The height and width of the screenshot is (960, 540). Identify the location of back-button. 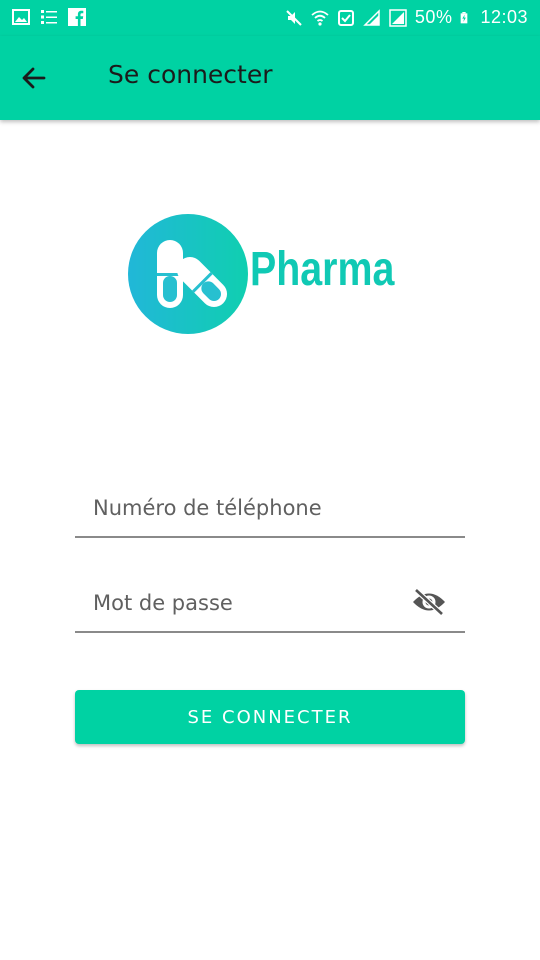
(34, 78).